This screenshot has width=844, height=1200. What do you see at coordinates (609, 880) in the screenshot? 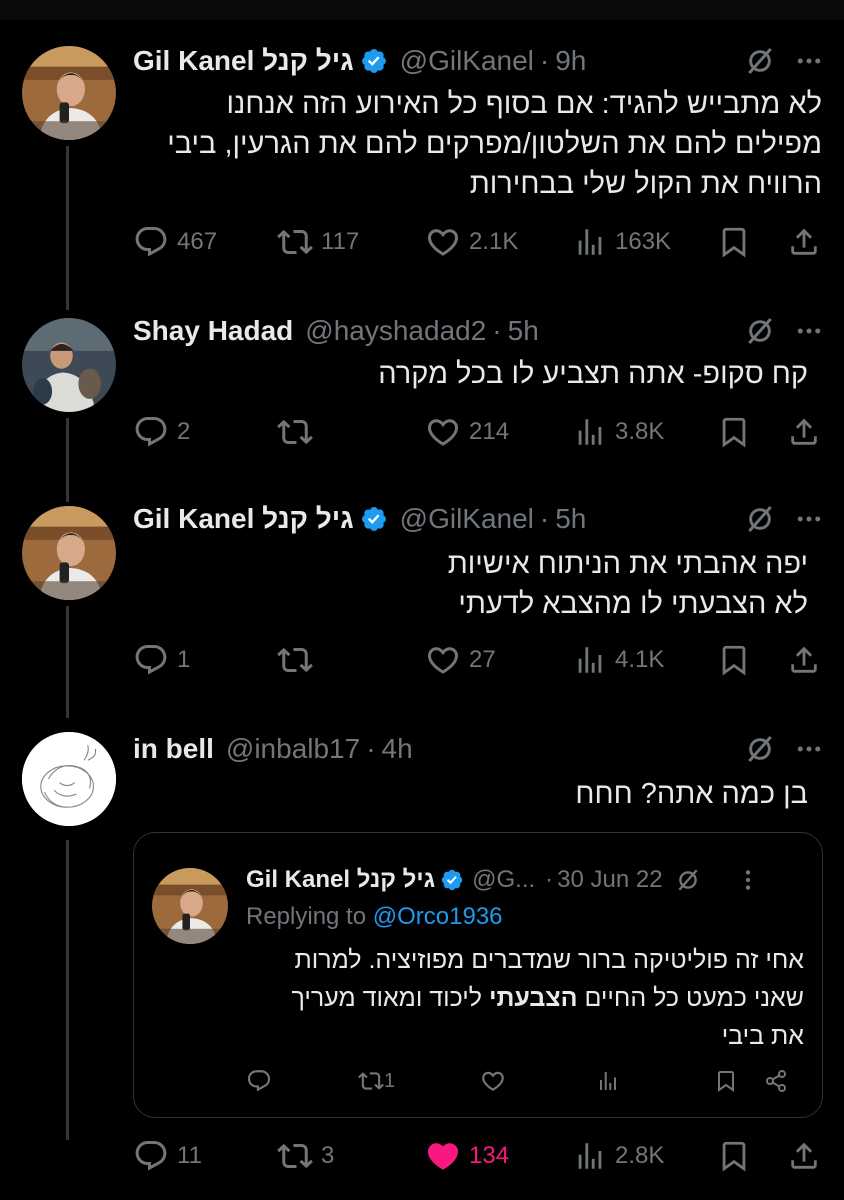
I see `quoted-timestamp: 30 Jun 22` at bounding box center [609, 880].